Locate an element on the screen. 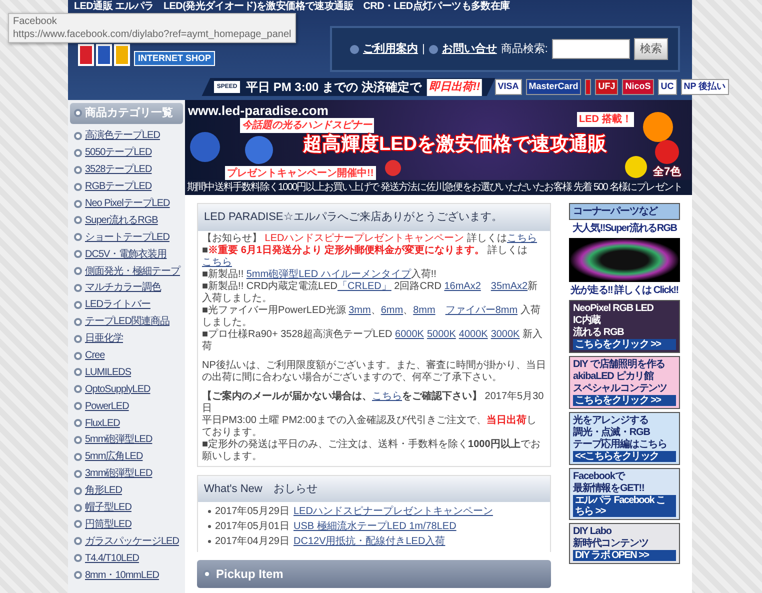 The width and height of the screenshot is (762, 593). search-label: 商品検索: is located at coordinates (524, 49).